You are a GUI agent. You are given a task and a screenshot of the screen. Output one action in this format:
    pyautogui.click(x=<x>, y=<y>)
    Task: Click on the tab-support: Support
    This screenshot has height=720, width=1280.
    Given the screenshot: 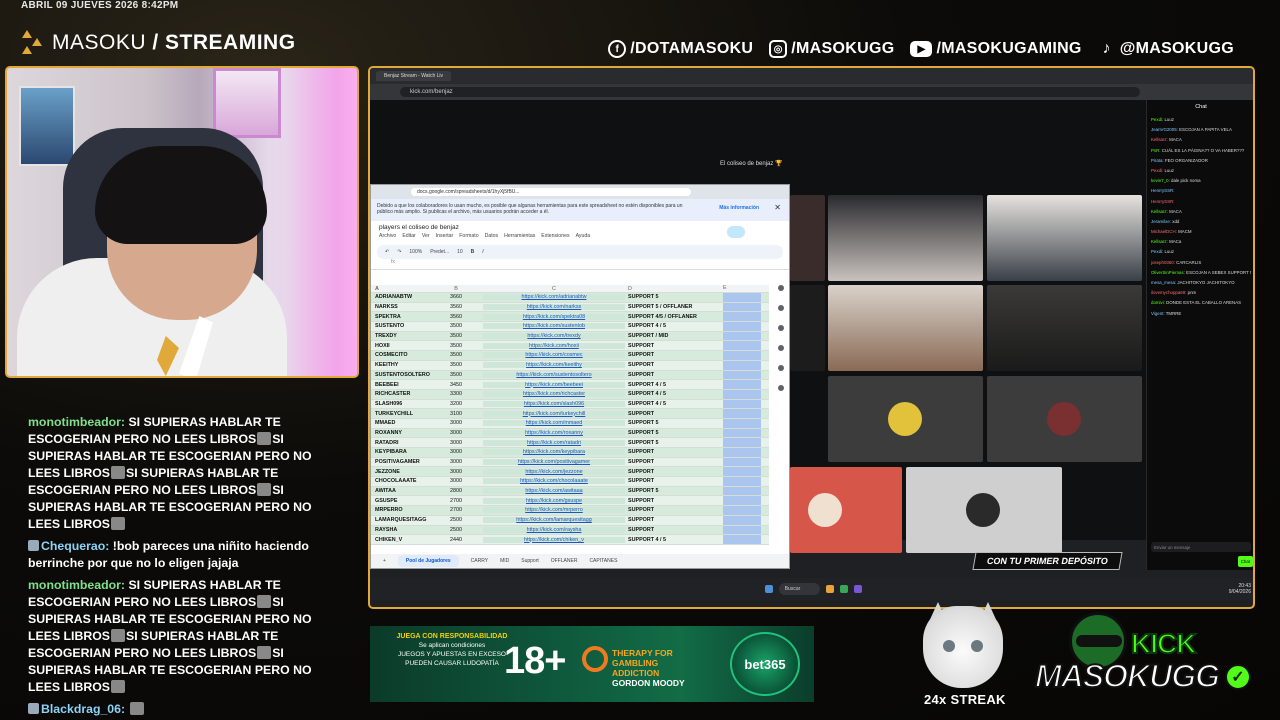 What is the action you would take?
    pyautogui.click(x=530, y=561)
    